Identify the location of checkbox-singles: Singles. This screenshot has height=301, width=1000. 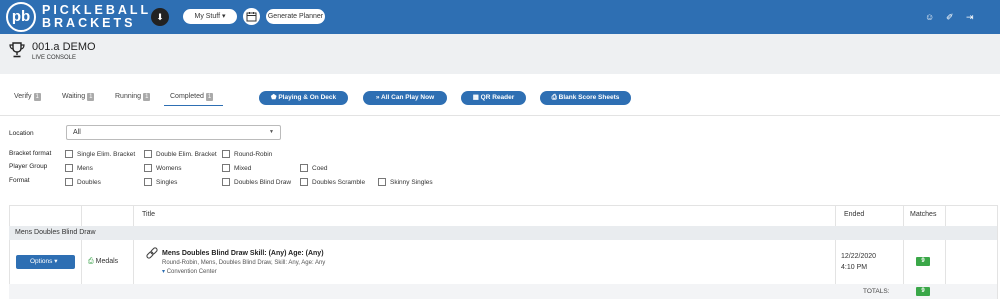
(160, 182).